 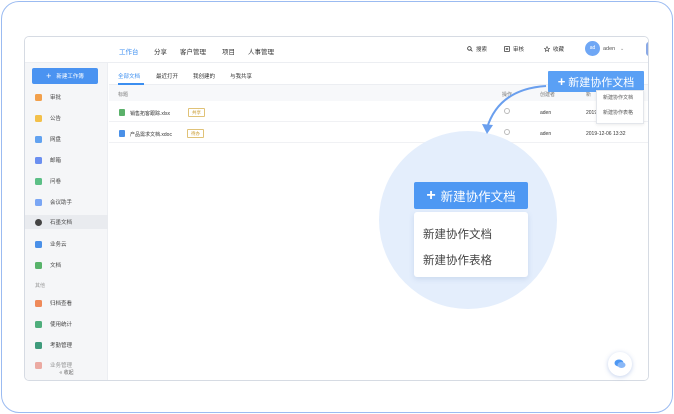 What do you see at coordinates (38, 222) in the screenshot?
I see `shimo-icon` at bounding box center [38, 222].